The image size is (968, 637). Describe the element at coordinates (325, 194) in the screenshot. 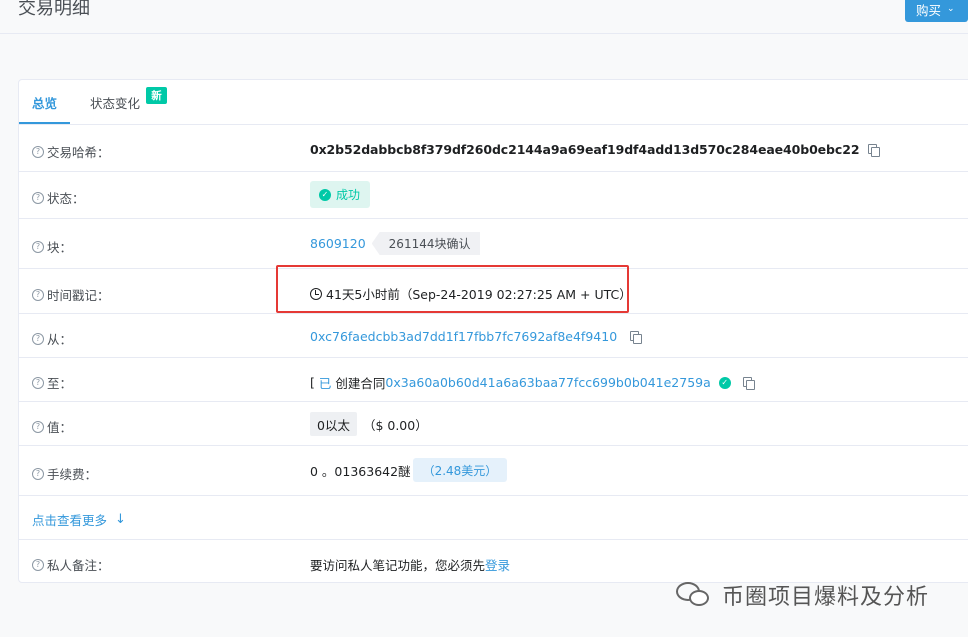

I see `check-circle-icon: ✓` at that location.